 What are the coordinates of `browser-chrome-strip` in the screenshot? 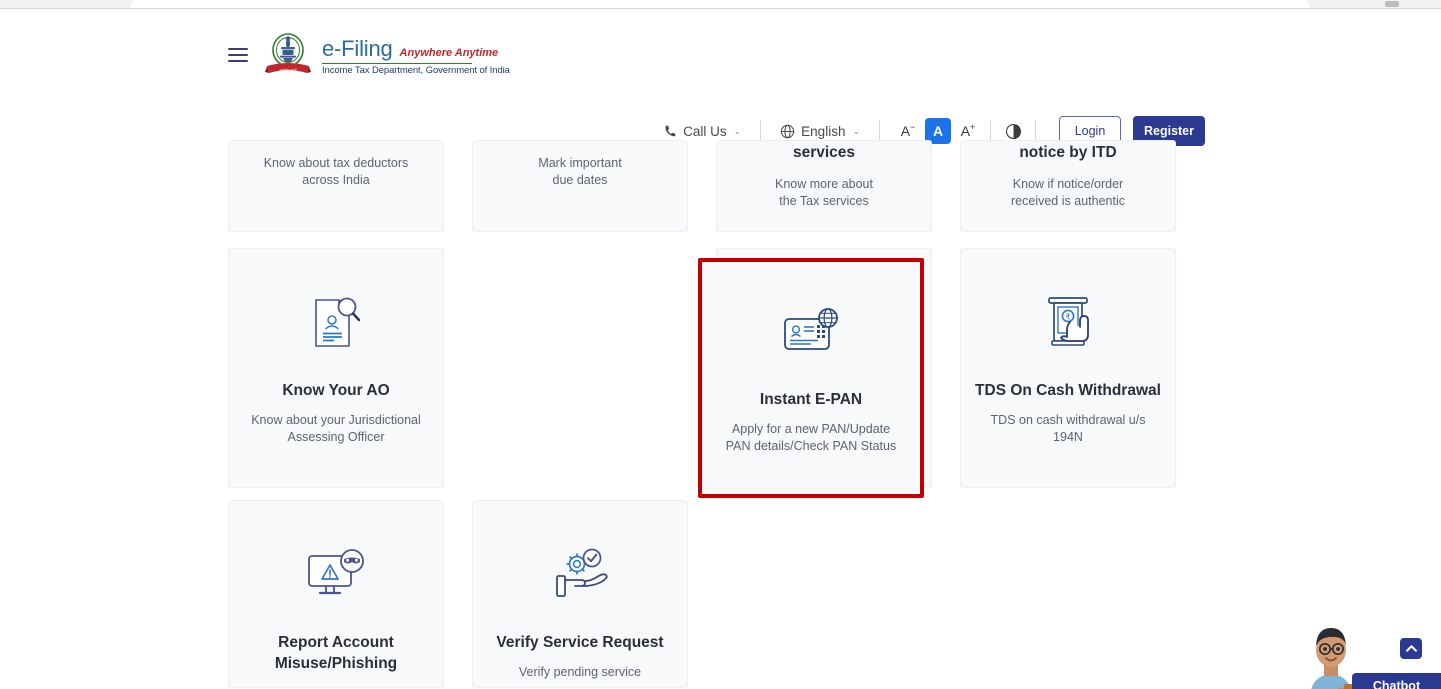 It's located at (720, 4).